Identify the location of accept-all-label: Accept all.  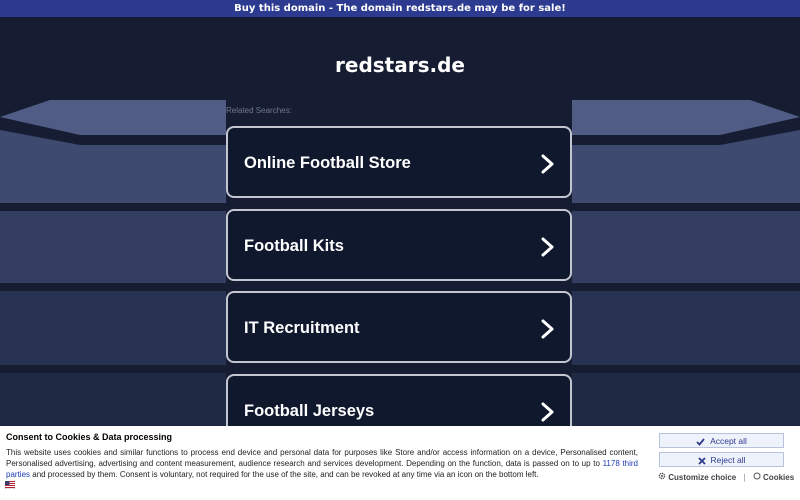
(728, 441).